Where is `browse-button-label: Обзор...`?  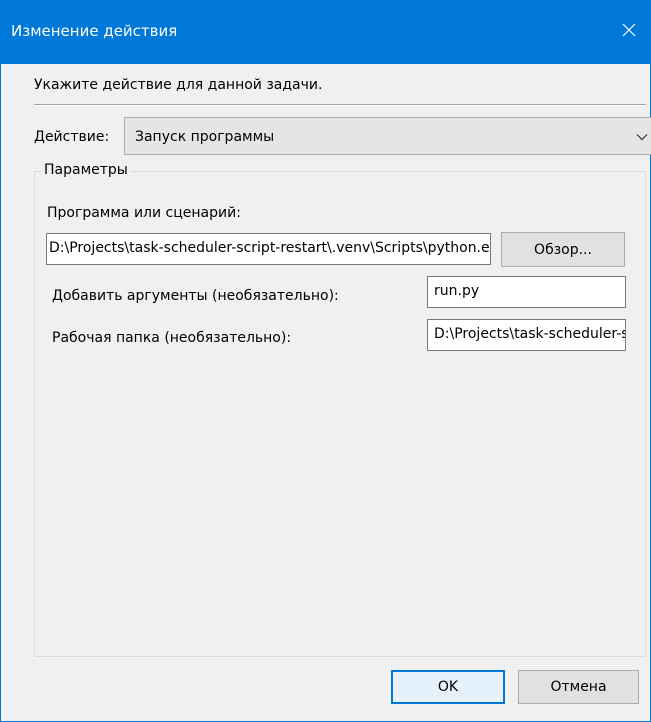
browse-button-label: Обзор... is located at coordinates (563, 249).